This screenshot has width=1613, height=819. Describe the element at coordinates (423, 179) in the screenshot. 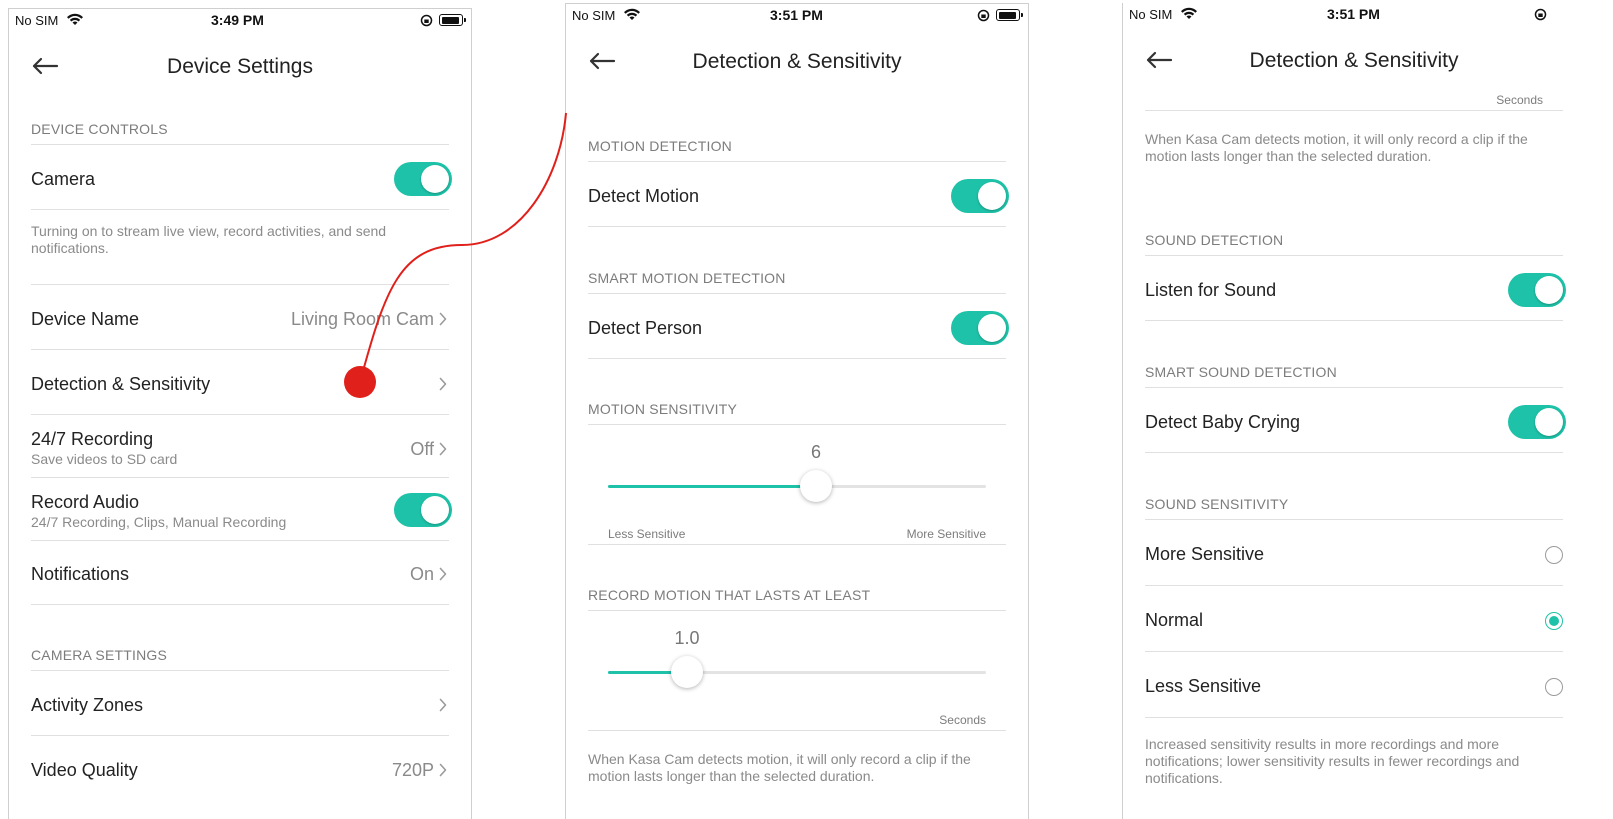

I see `camera-toggle` at that location.